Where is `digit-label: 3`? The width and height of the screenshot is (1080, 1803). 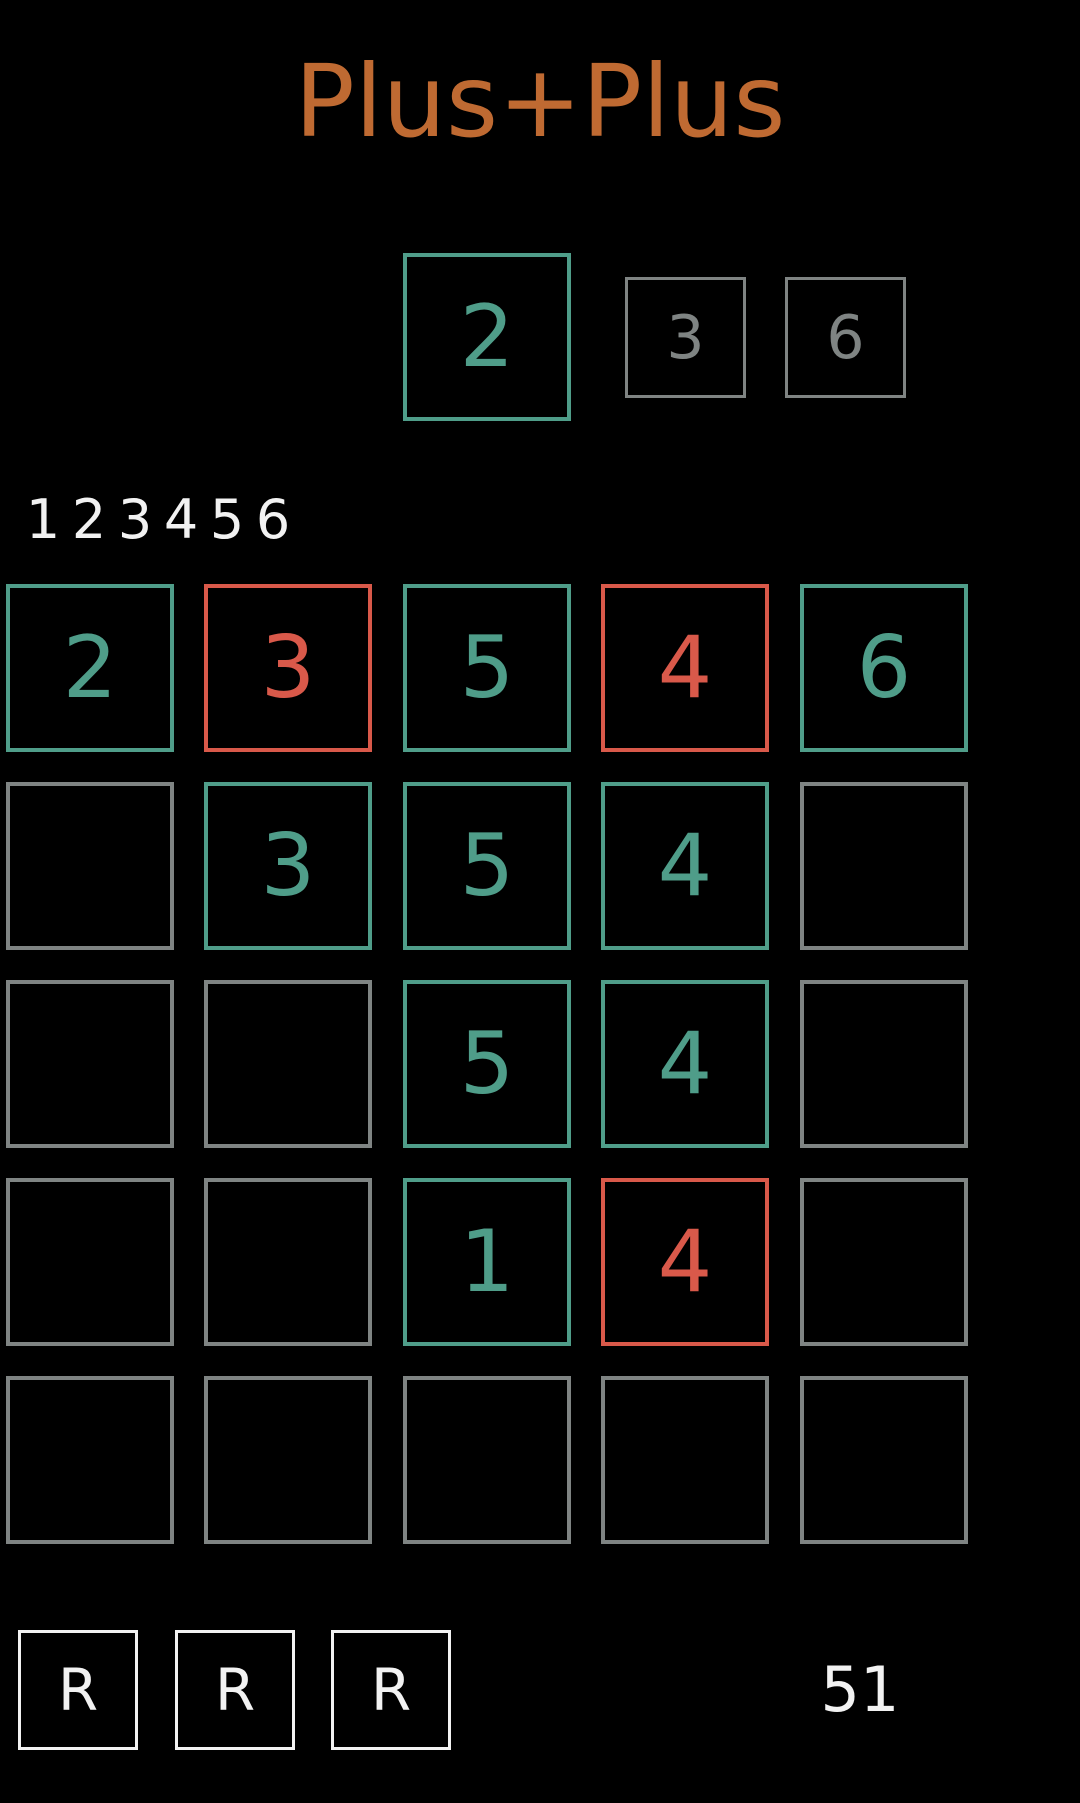
digit-label: 3 is located at coordinates (135, 519).